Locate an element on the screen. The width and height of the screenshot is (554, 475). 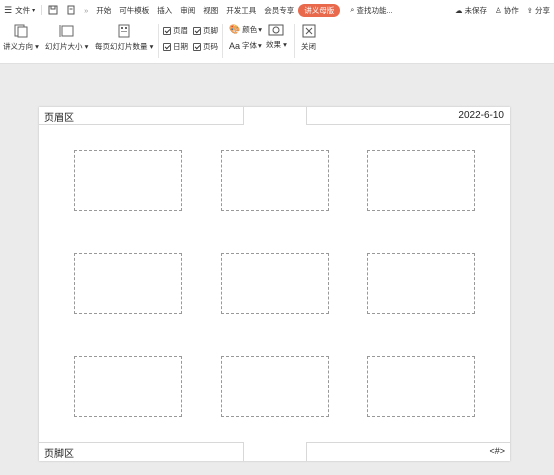
header-checkbox: 页眉 is located at coordinates (175, 30).